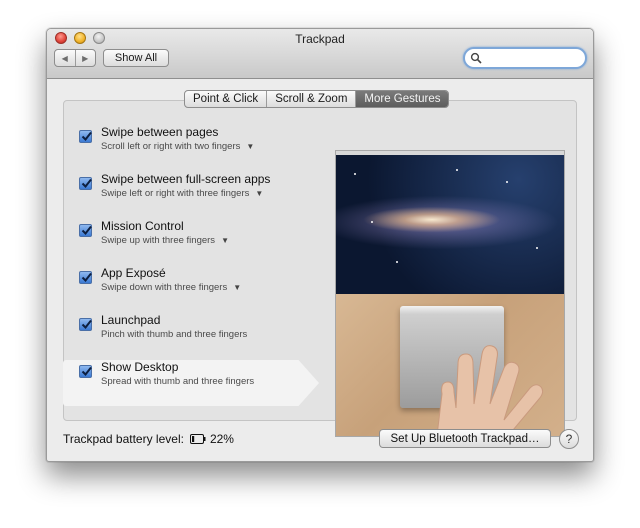 The height and width of the screenshot is (528, 640). I want to click on back-button: ◀, so click(65, 58).